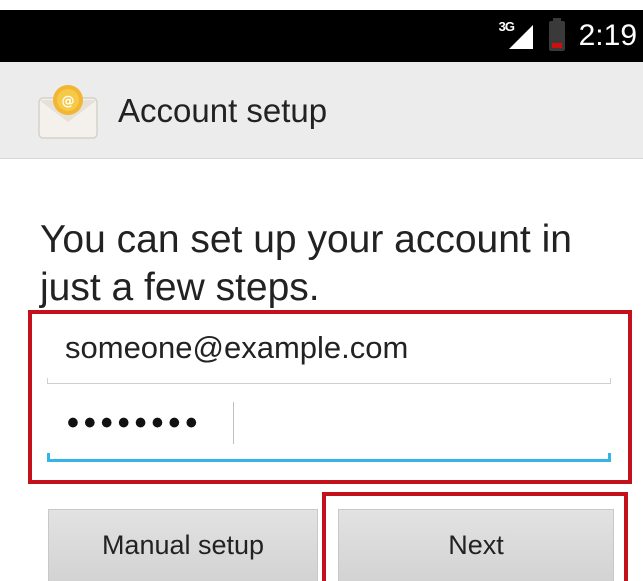 Image resolution: width=643 pixels, height=581 pixels. I want to click on email-field-underline, so click(329, 381).